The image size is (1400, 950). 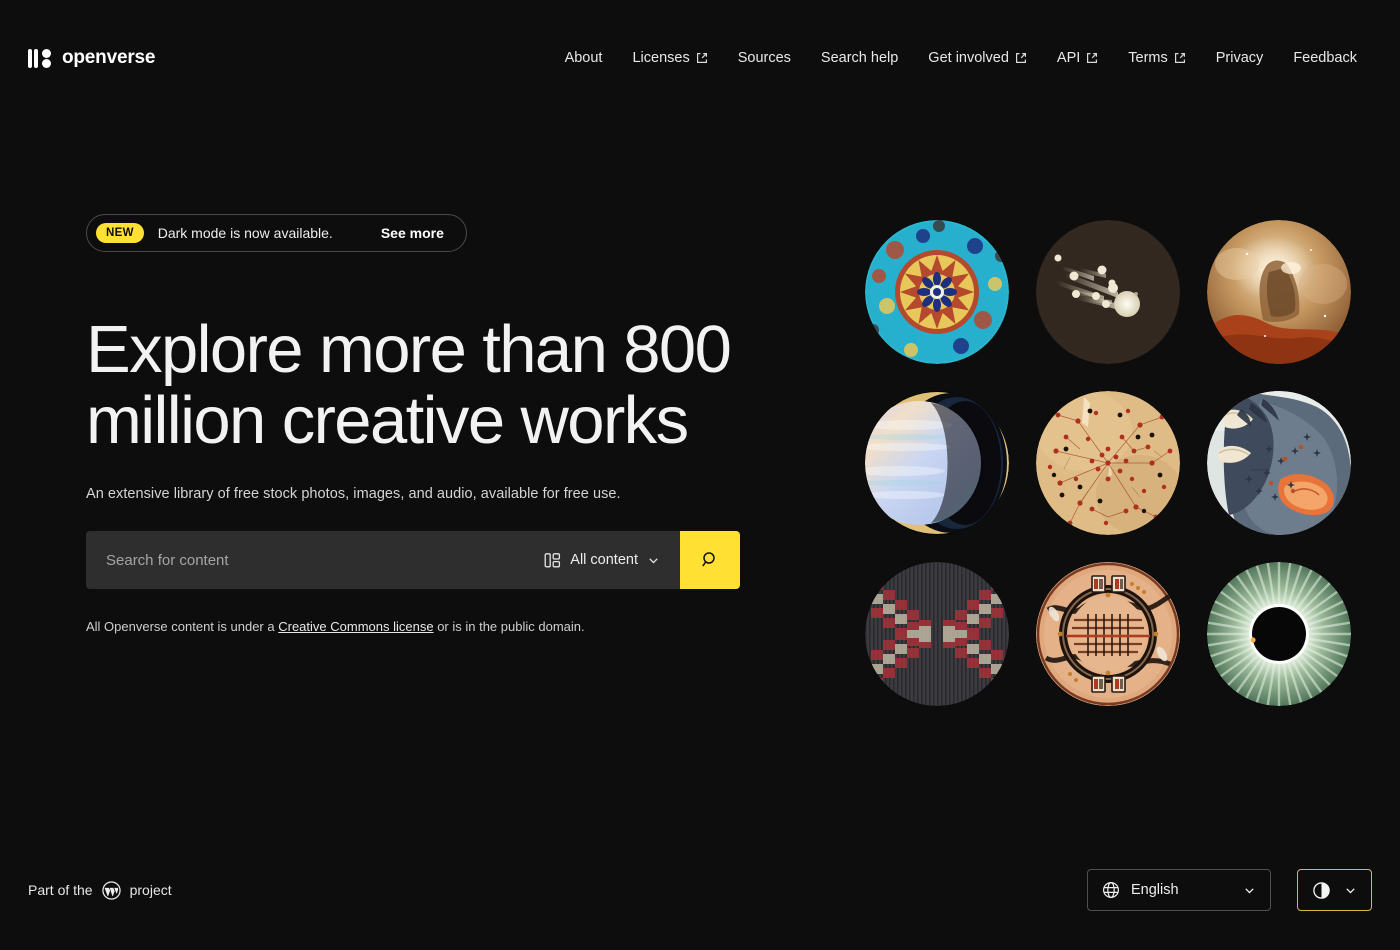 I want to click on gallery-item-comet-engraving, so click(x=1108, y=292).